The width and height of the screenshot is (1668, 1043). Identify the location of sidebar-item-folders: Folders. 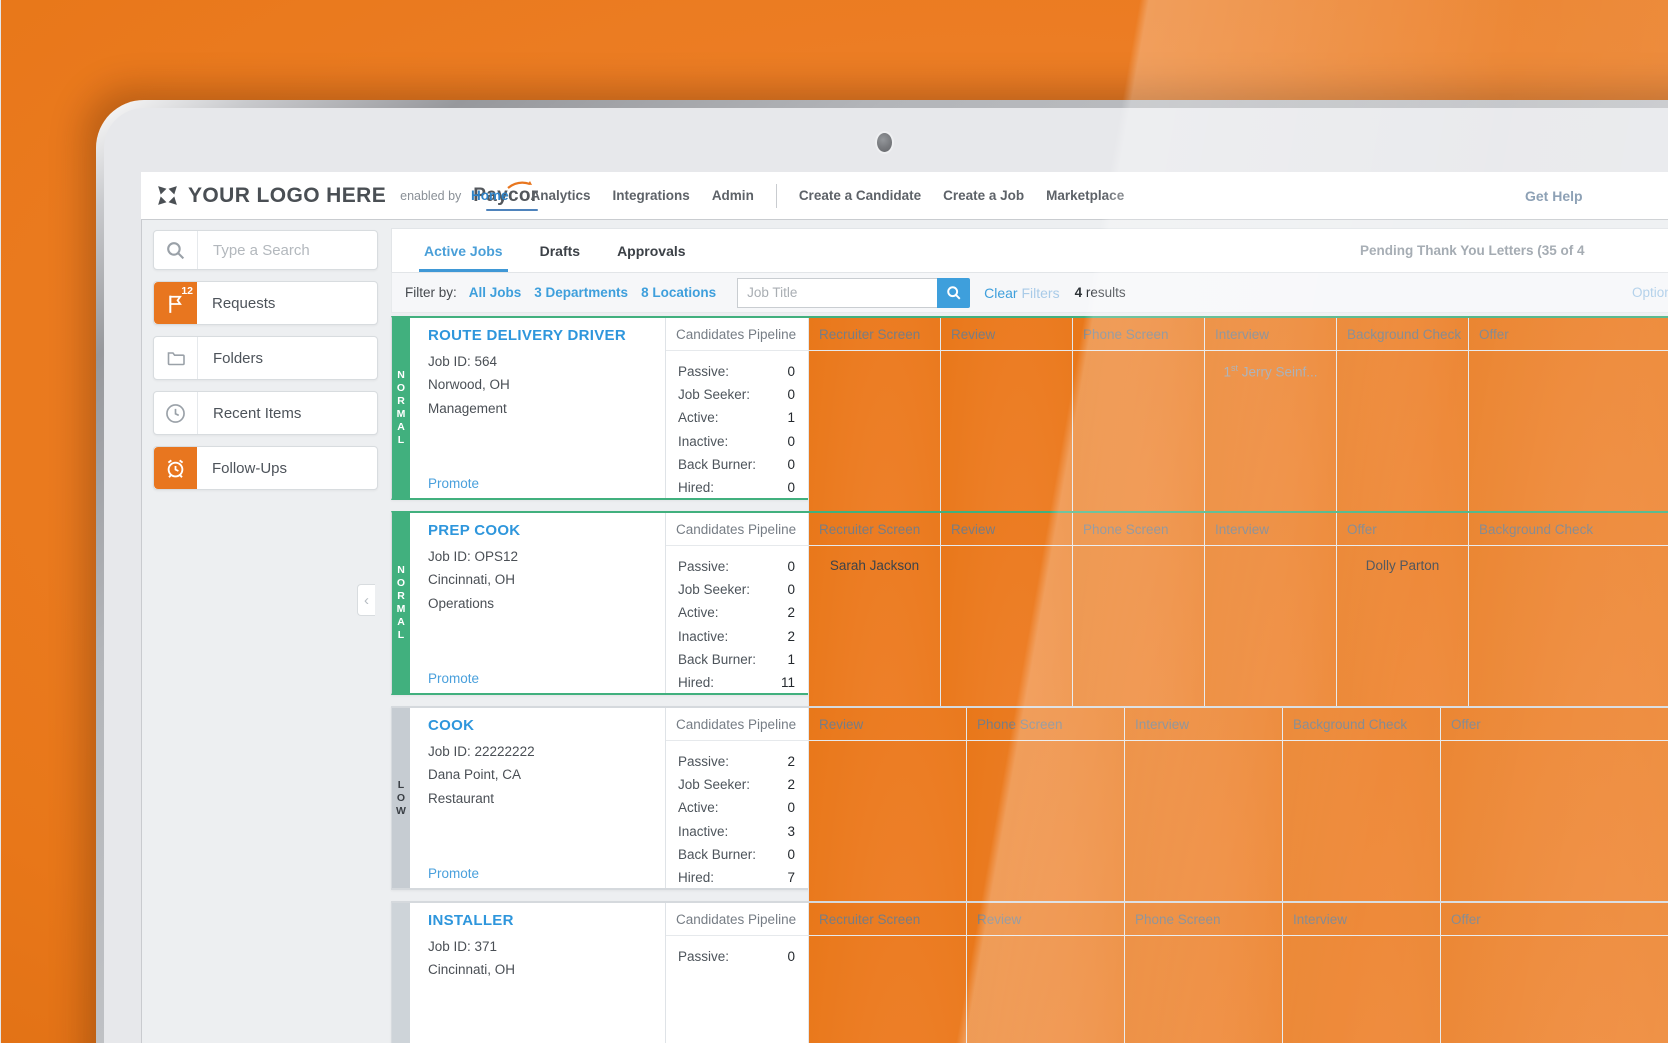
(265, 358).